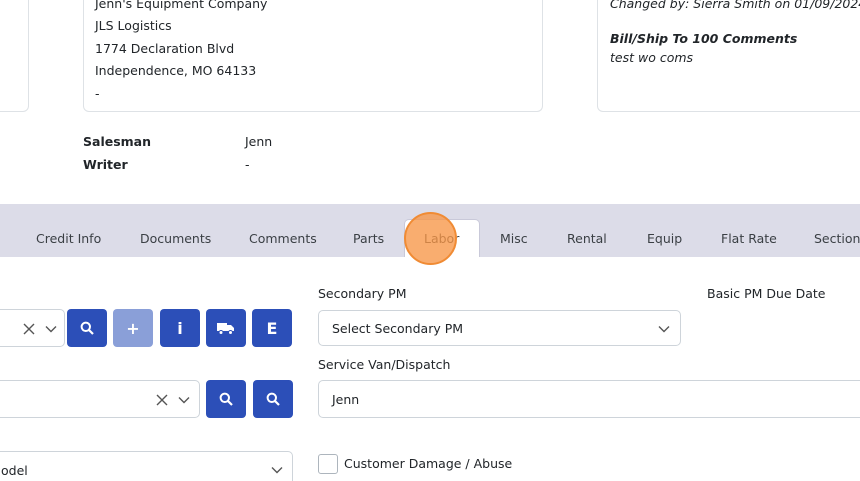 The image size is (860, 481). I want to click on tab-misc: Misc, so click(514, 238).